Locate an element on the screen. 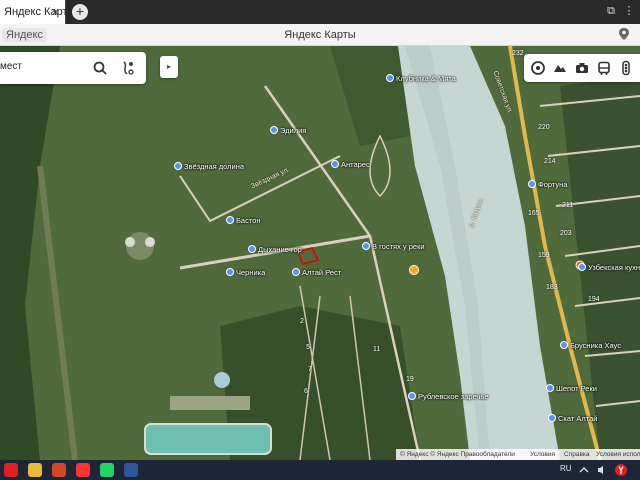 Image resolution: width=640 pixels, height=480 pixels. map-poi: Фортуна is located at coordinates (547, 184).